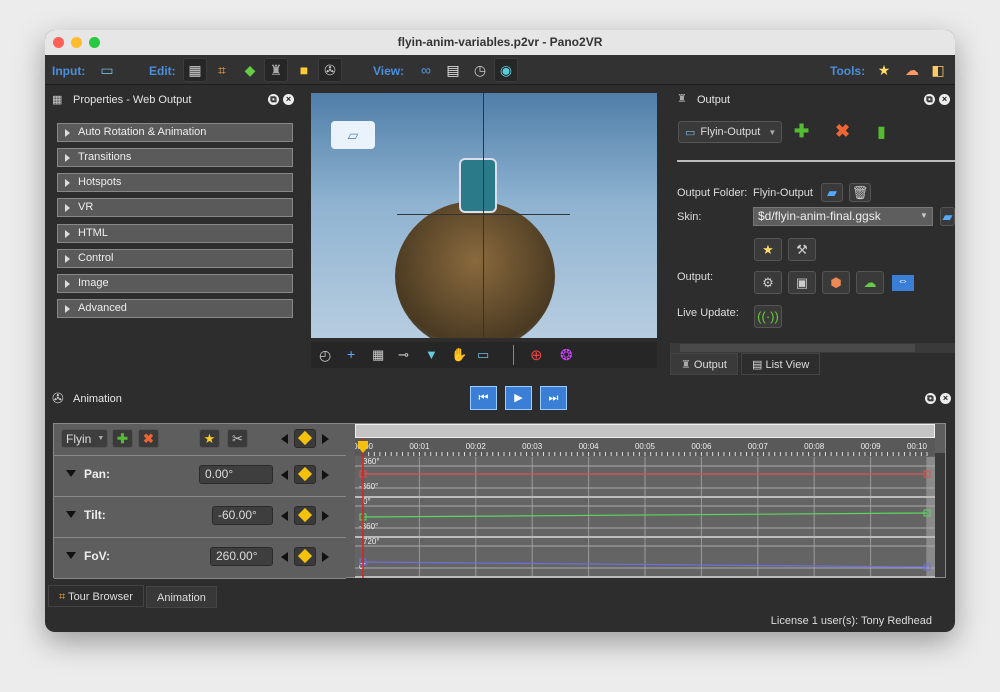  Describe the element at coordinates (459, 355) in the screenshot. I see `hand-icon: ✋` at that location.